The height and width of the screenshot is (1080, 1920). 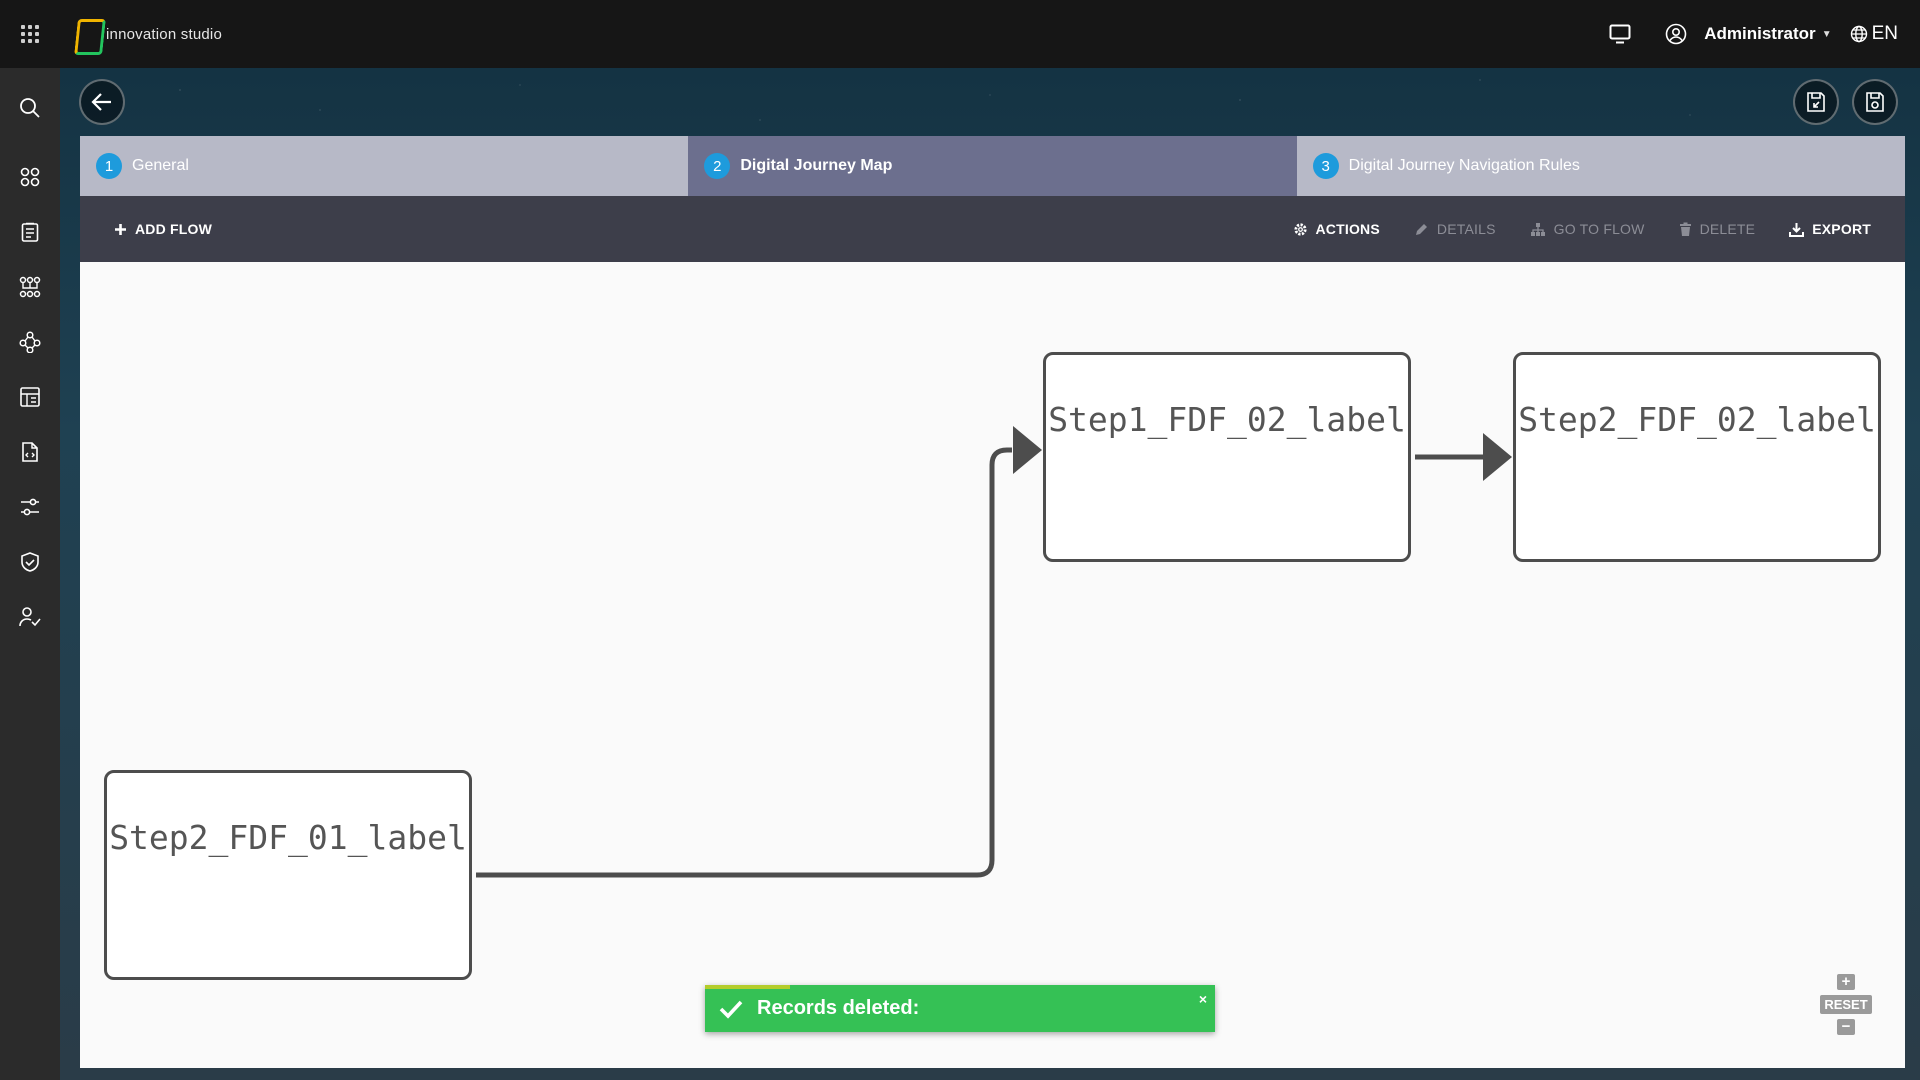 I want to click on flow-node: Step2_FDF_01_label, so click(x=288, y=875).